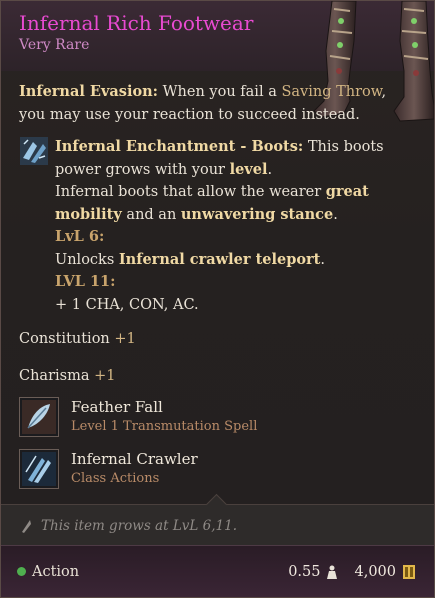 Image resolution: width=435 pixels, height=598 pixels. Describe the element at coordinates (352, 572) in the screenshot. I see `item-values: 0.55 4,000` at that location.